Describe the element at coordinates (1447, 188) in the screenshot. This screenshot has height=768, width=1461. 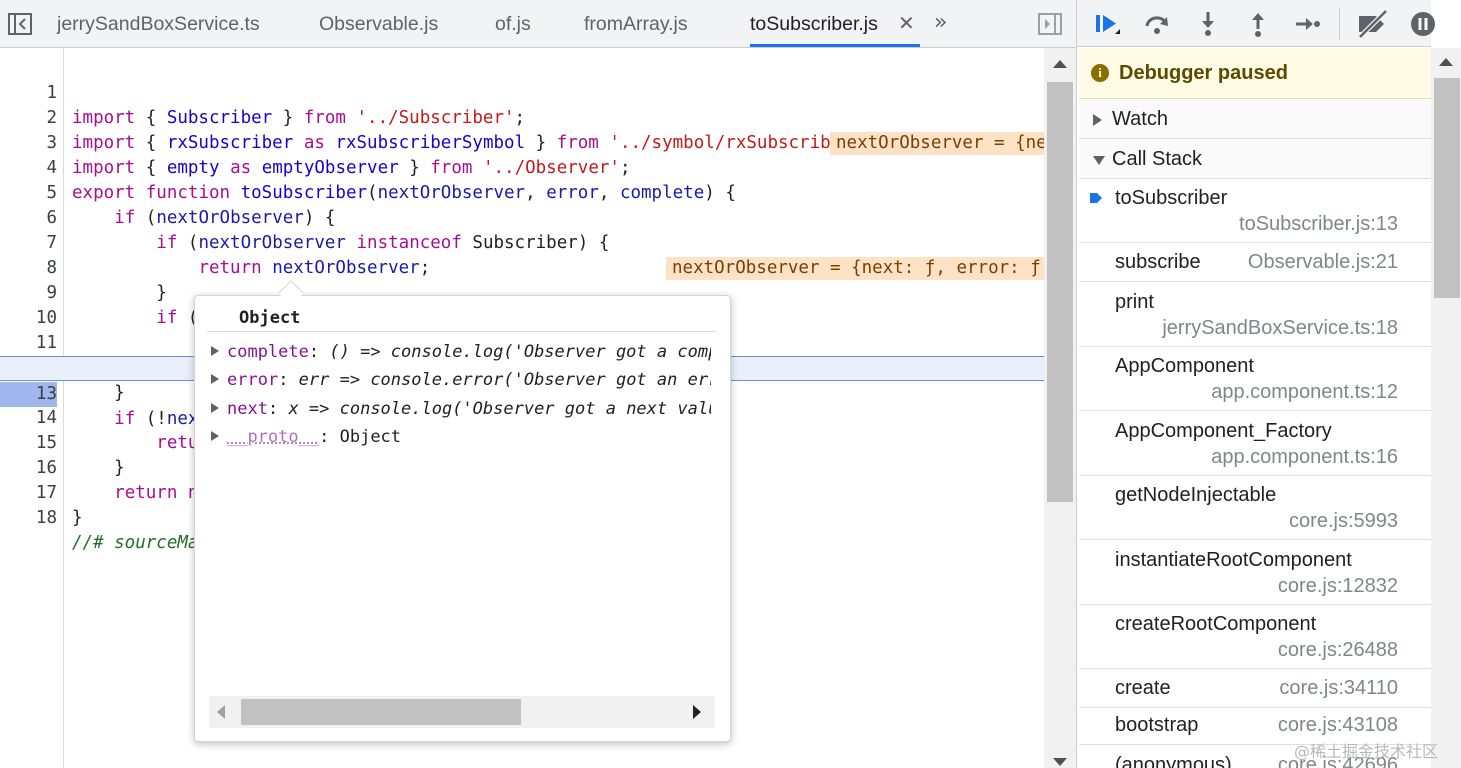
I see `sidebar-scrollbar-thumb` at that location.